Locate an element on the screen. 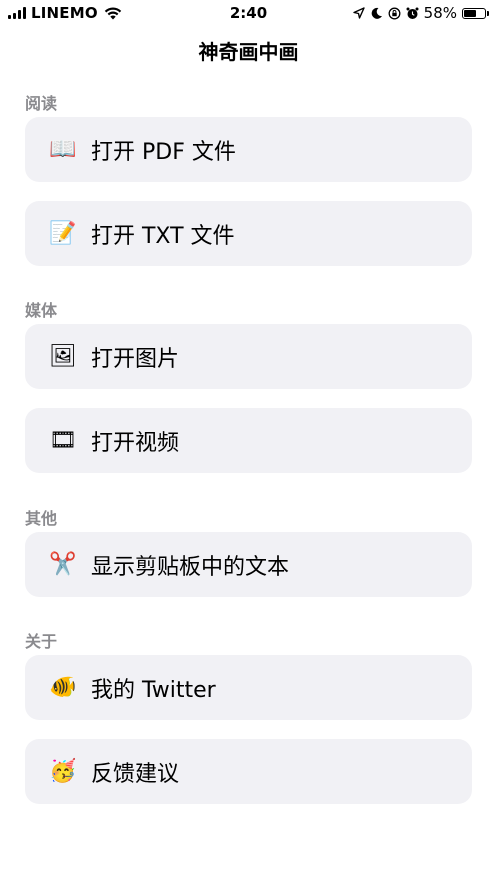 The width and height of the screenshot is (497, 883). open-video-button: 🎞 打开视频 is located at coordinates (248, 440).